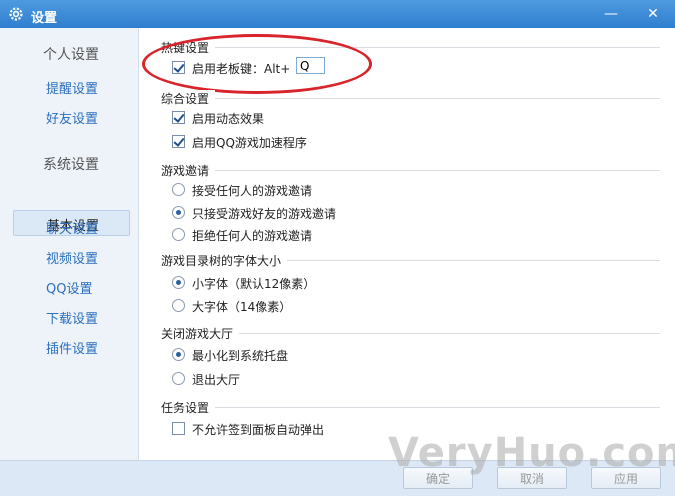  I want to click on animation-checkbox, so click(178, 117).